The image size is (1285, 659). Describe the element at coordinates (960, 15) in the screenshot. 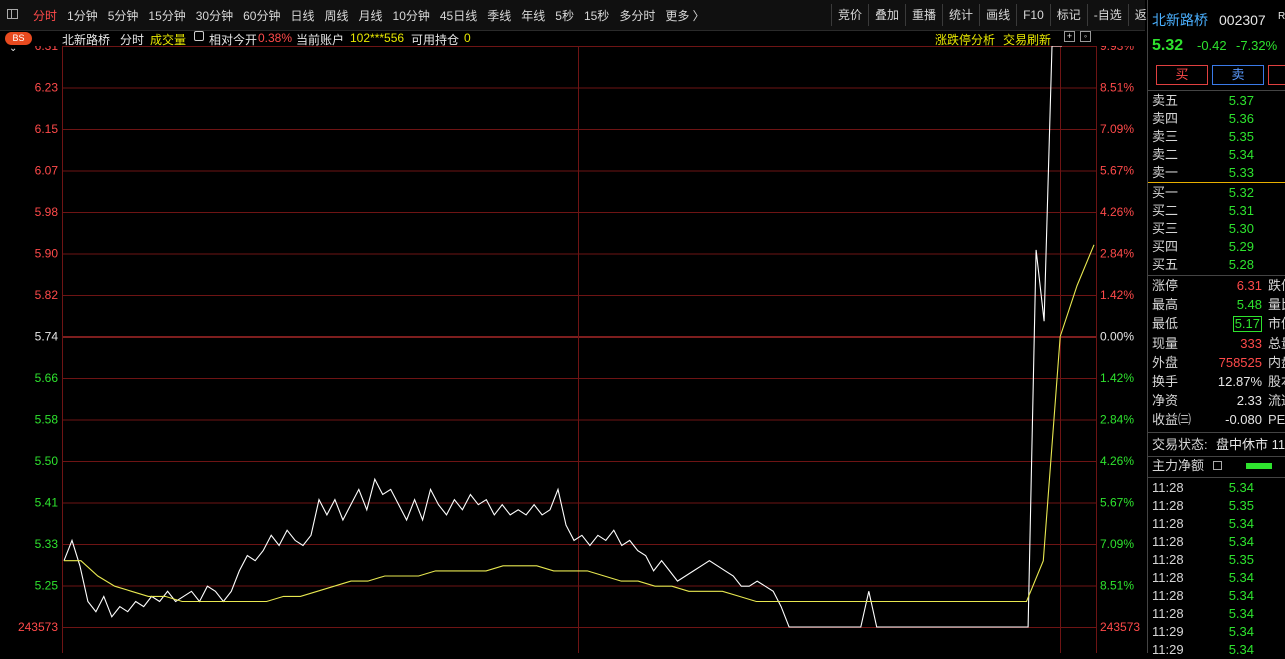

I see `tool-button-3: 统计` at that location.